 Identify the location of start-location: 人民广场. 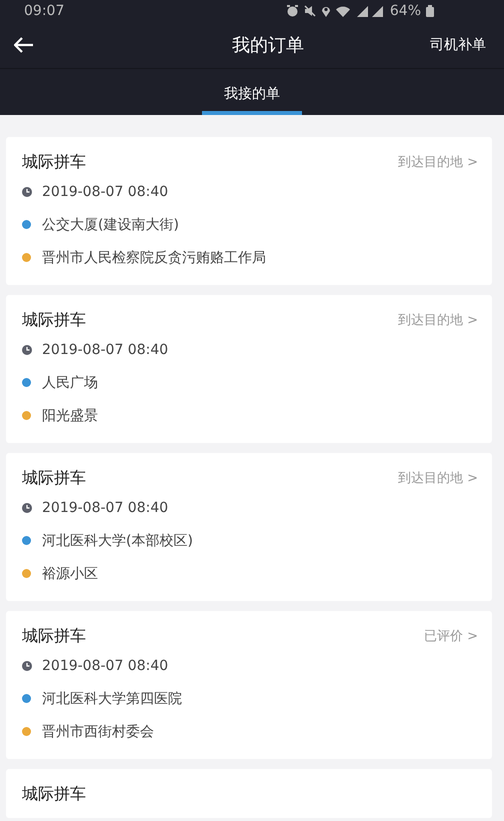
(70, 383).